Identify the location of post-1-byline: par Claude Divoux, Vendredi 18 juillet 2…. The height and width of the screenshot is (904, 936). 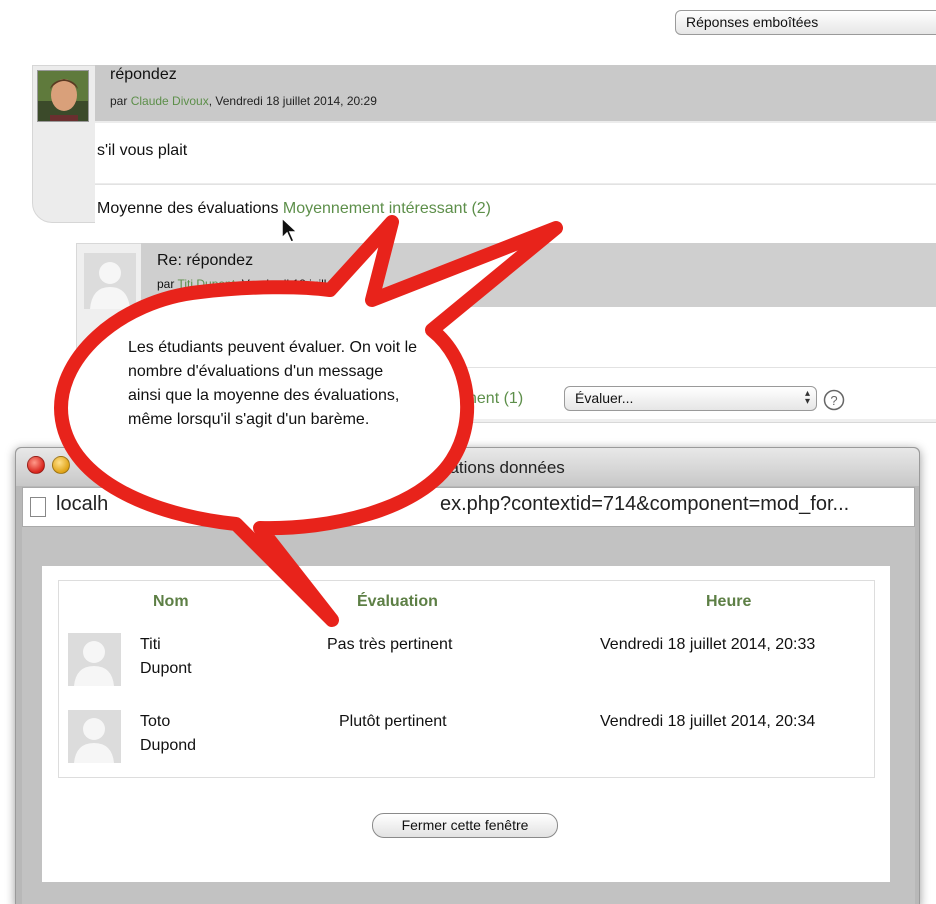
(243, 101).